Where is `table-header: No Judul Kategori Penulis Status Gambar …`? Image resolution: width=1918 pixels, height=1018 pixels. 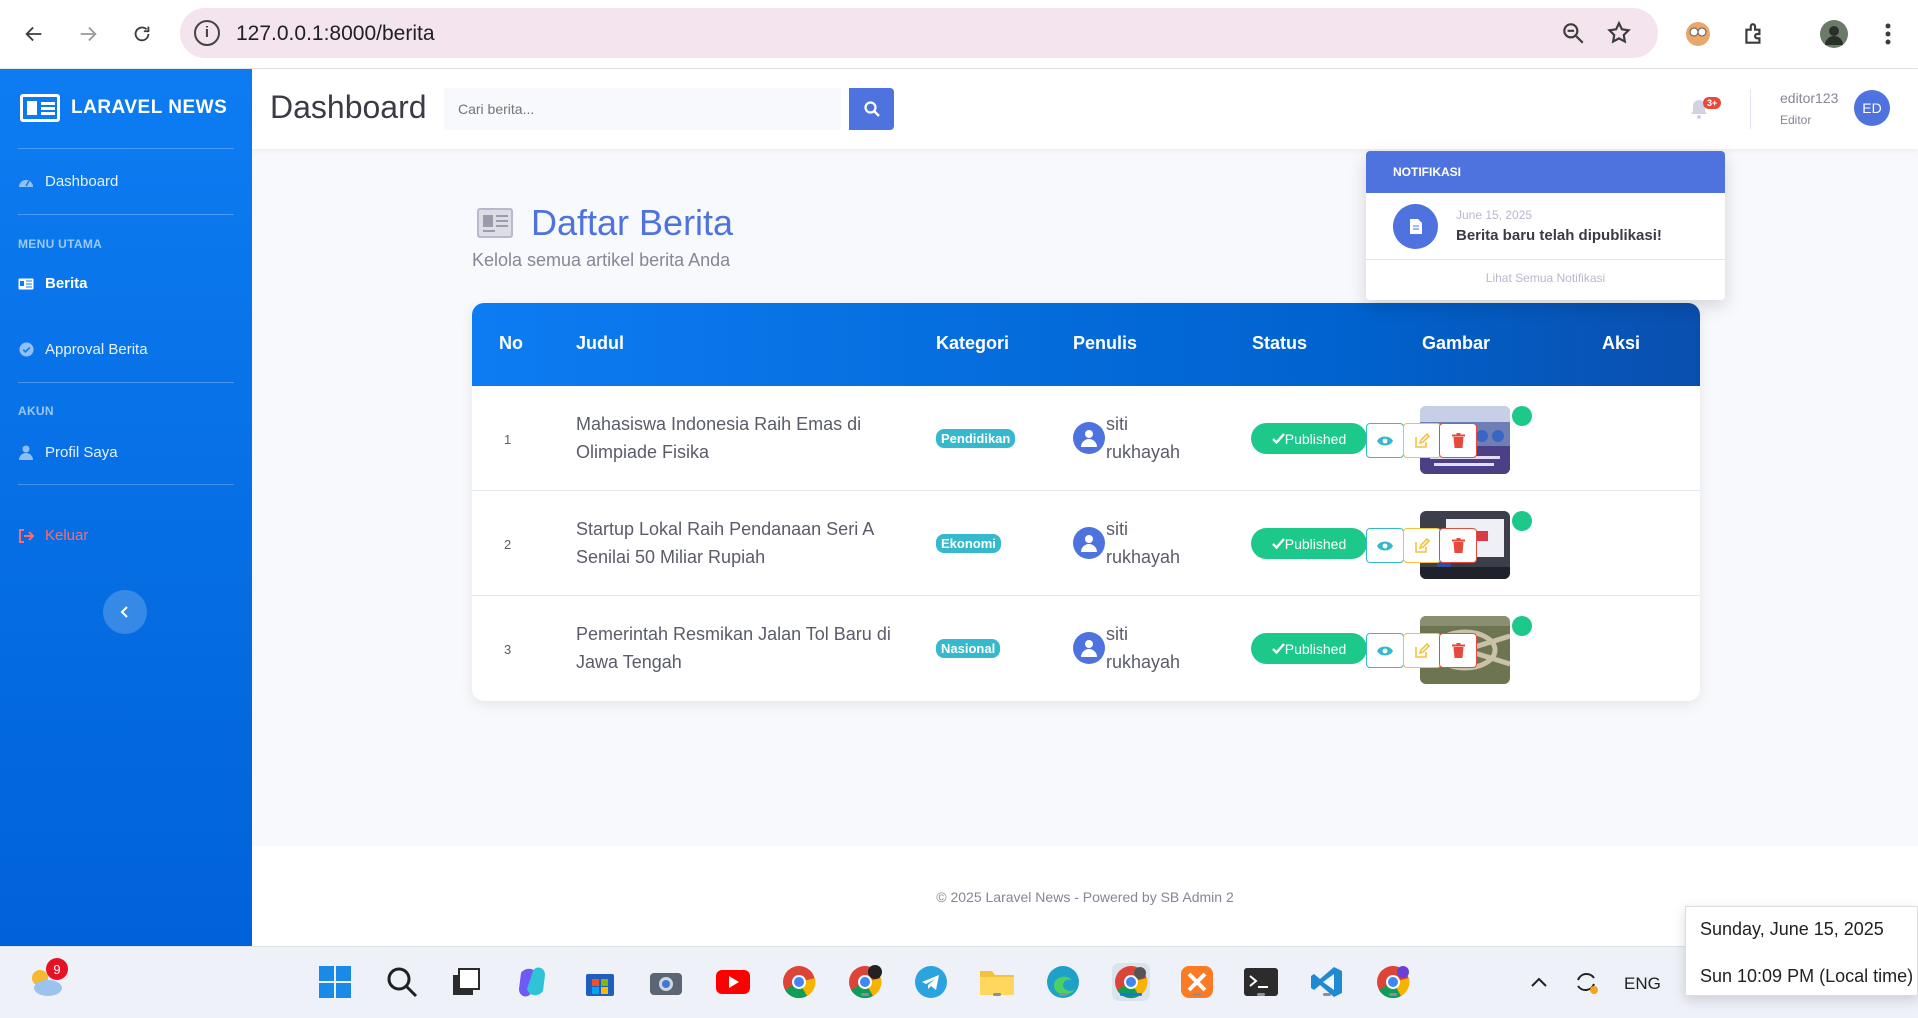 table-header: No Judul Kategori Penulis Status Gambar … is located at coordinates (1086, 344).